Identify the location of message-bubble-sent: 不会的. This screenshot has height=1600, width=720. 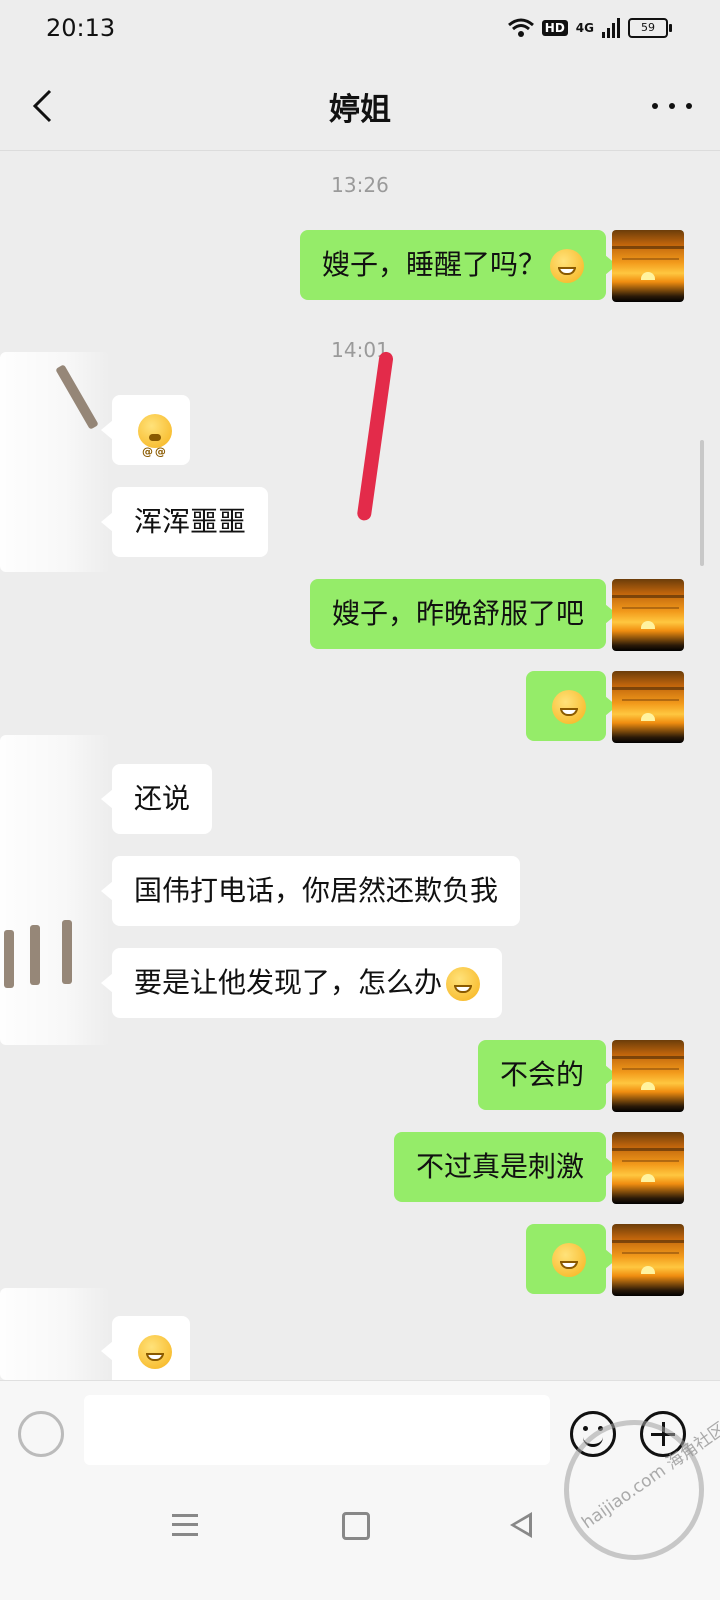
(547, 1075).